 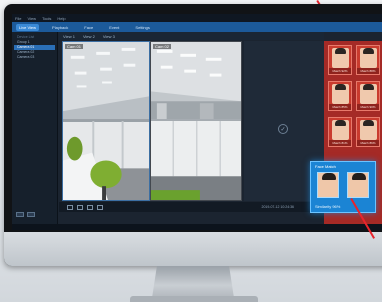 What do you see at coordinates (34, 57) in the screenshot?
I see `sidebar-item-camera: Camera 03` at bounding box center [34, 57].